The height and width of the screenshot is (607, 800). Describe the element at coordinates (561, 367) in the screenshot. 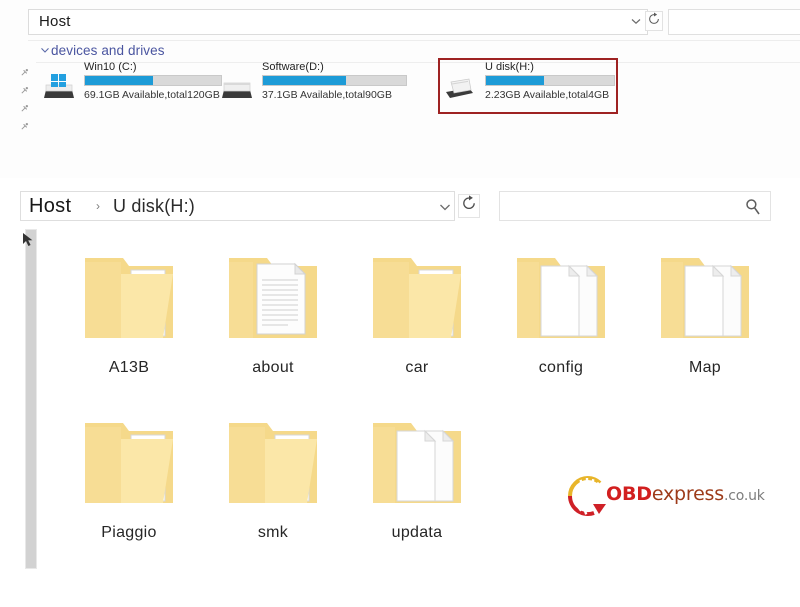

I see `folder-label: config` at that location.